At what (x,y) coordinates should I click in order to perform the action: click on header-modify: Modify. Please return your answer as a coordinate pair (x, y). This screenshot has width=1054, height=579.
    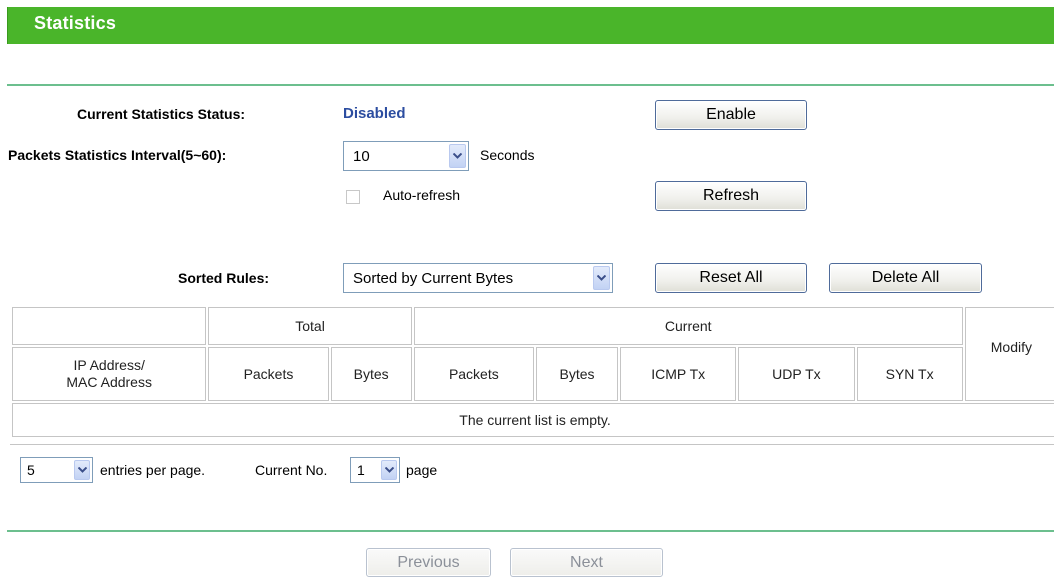
    Looking at the image, I should click on (1009, 354).